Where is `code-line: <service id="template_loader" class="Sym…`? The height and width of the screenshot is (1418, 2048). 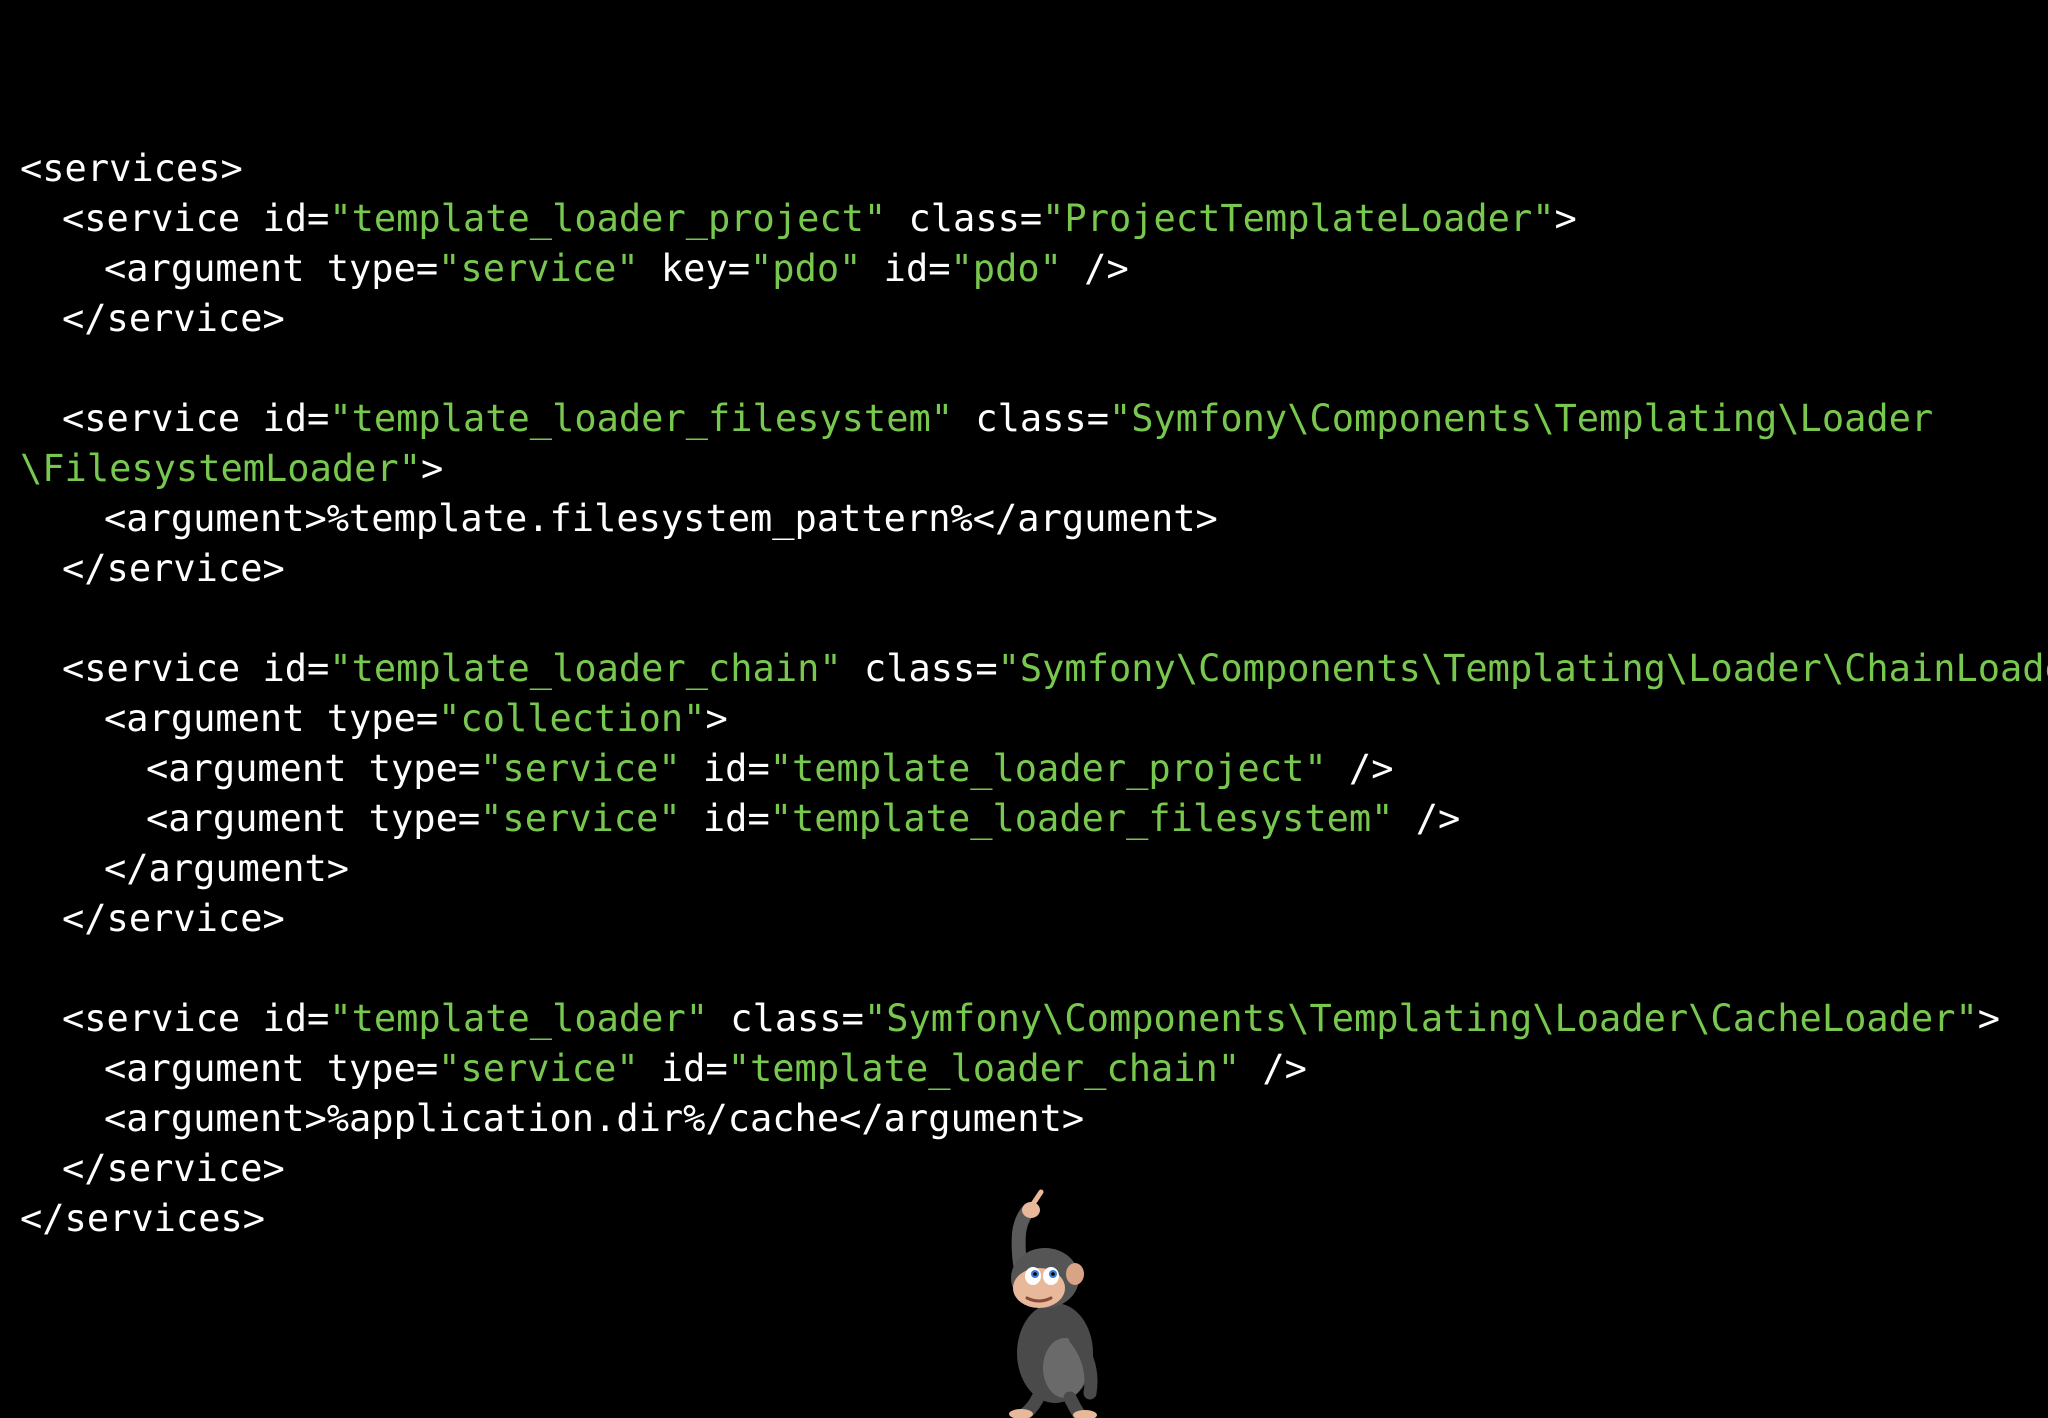 code-line: <service id="template_loader" class="Sym… is located at coordinates (1034, 1019).